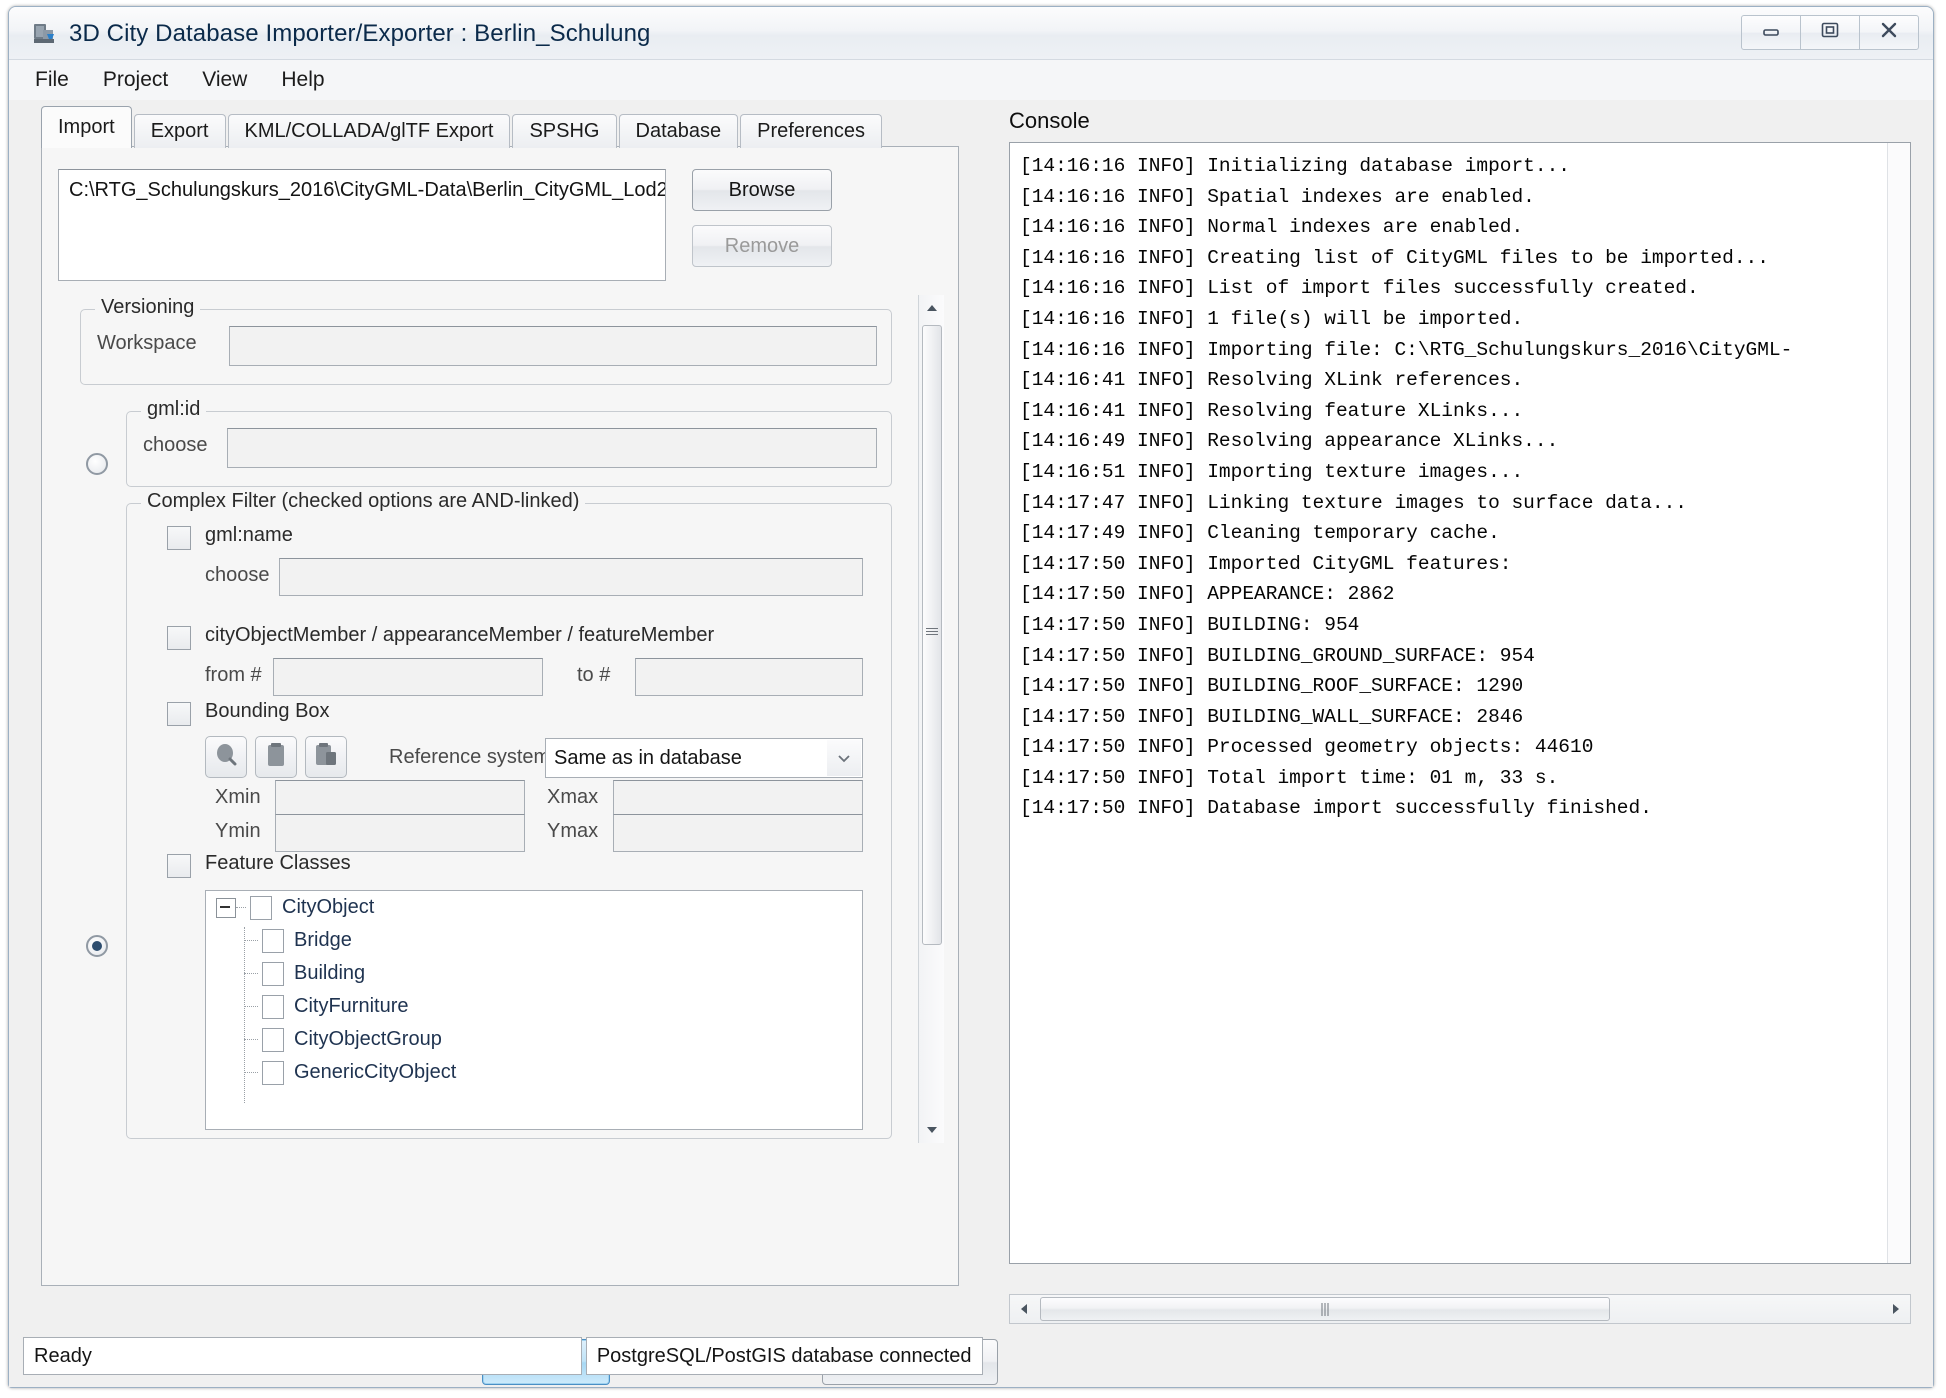 The height and width of the screenshot is (1398, 1946). What do you see at coordinates (224, 80) in the screenshot?
I see `menu-view: View` at bounding box center [224, 80].